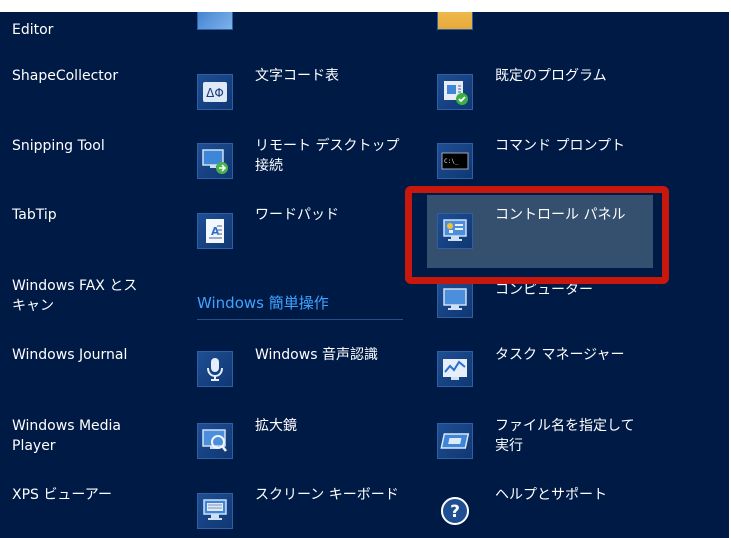 Image resolution: width=731 pixels, height=538 pixels. What do you see at coordinates (65, 76) in the screenshot?
I see `app-shapecollector: ShapeCollector` at bounding box center [65, 76].